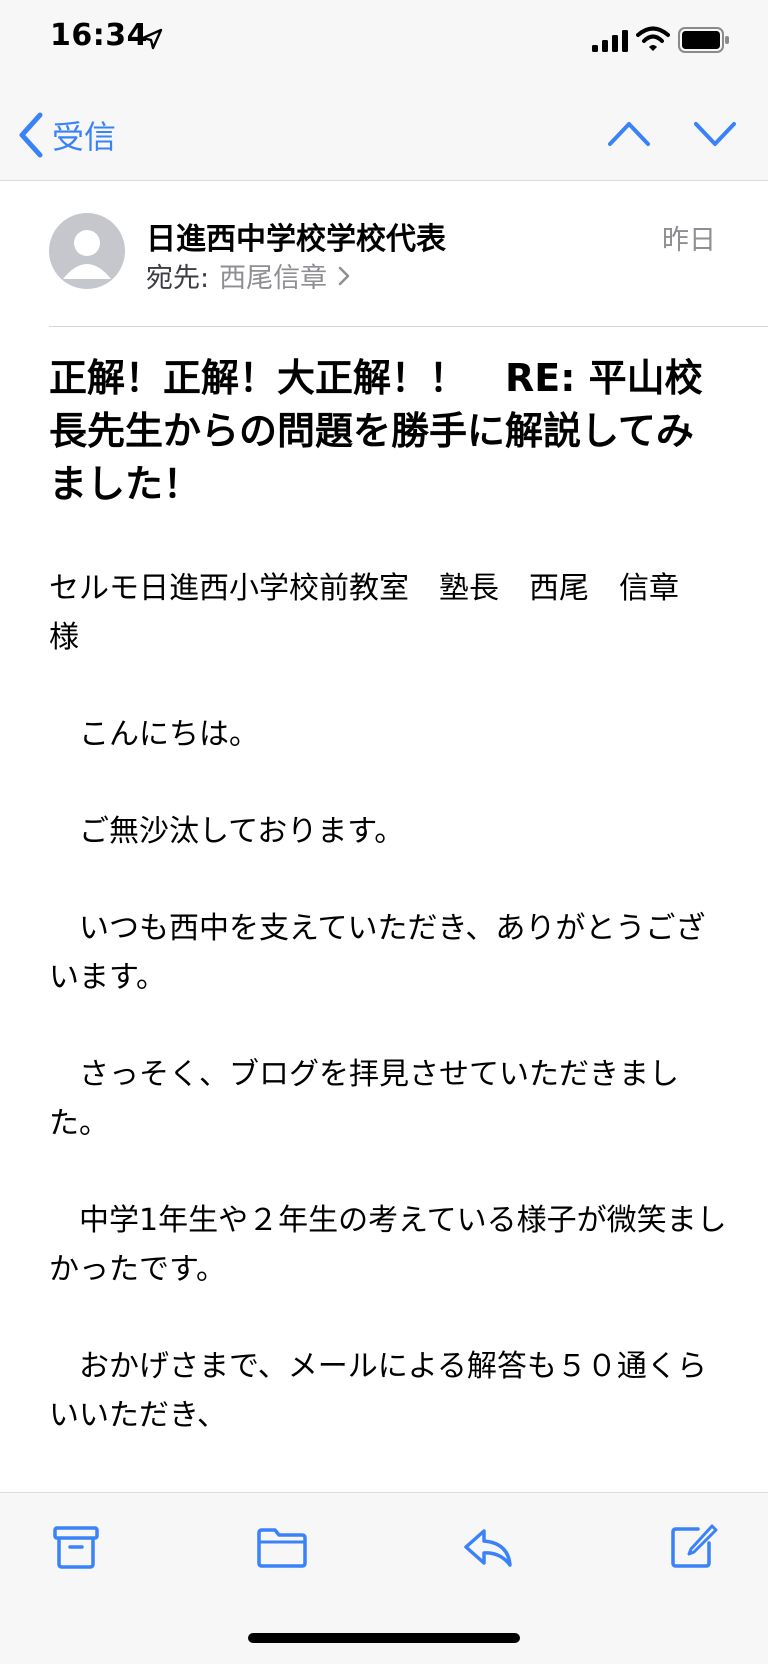 This screenshot has width=768, height=1664. I want to click on chevron-right-icon, so click(344, 275).